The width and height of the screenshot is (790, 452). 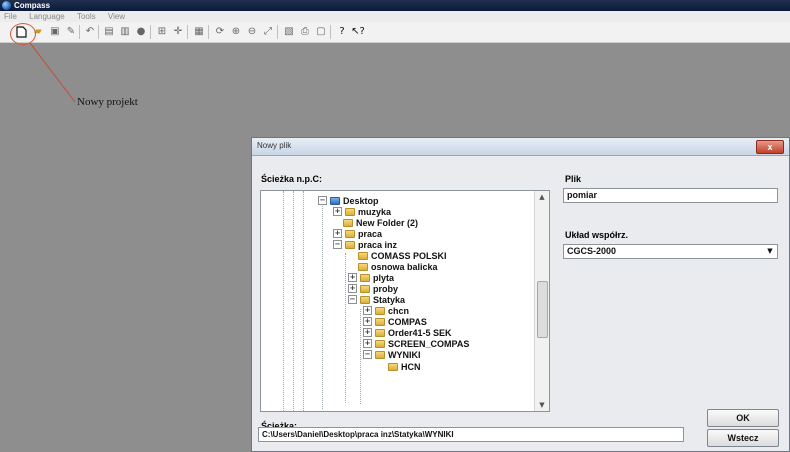 I want to click on chevron-down-icon: ▼, so click(x=770, y=251).